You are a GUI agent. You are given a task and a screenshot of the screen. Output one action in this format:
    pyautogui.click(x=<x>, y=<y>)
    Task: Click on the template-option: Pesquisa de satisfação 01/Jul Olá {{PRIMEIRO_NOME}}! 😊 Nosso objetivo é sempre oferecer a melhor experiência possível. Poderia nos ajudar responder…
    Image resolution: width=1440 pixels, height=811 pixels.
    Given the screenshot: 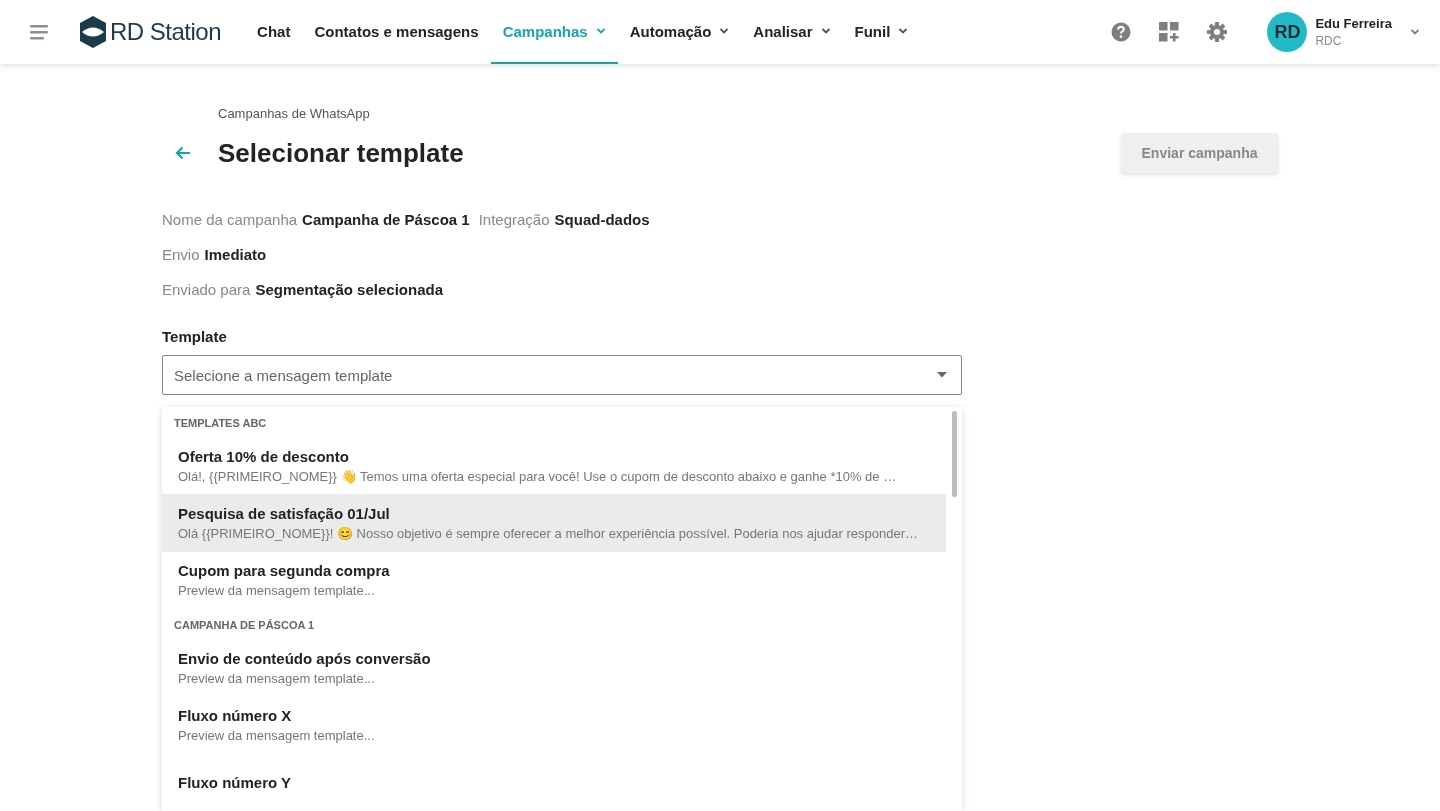 What is the action you would take?
    pyautogui.click(x=554, y=523)
    